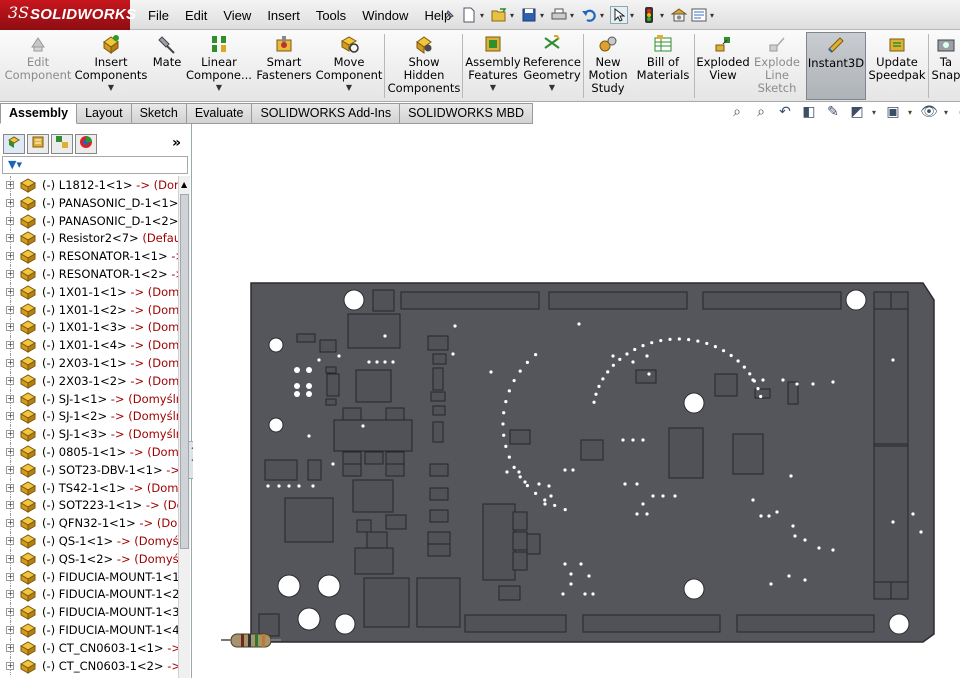 Image resolution: width=960 pixels, height=678 pixels. I want to click on previous-view-icon: ↶, so click(785, 112).